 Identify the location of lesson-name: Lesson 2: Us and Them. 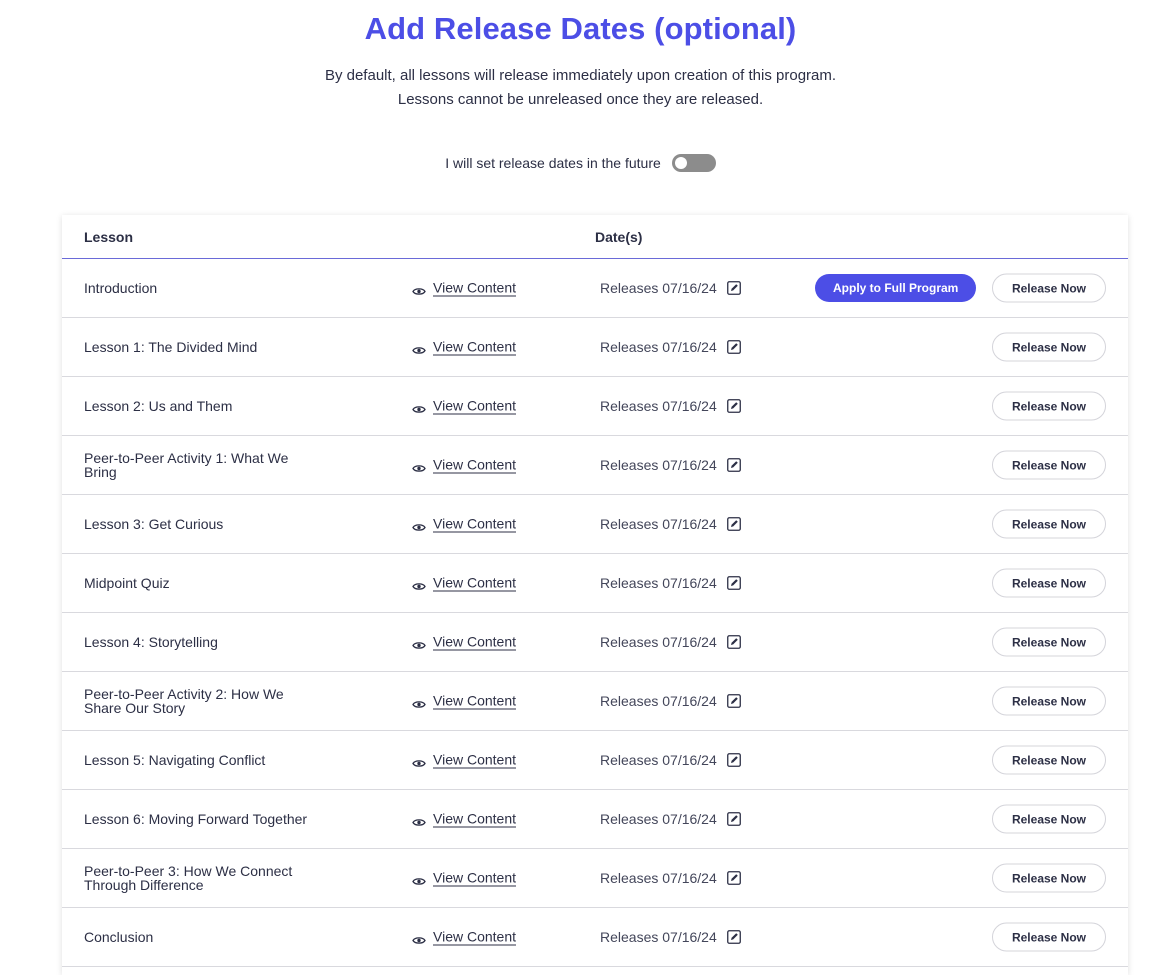
(158, 406).